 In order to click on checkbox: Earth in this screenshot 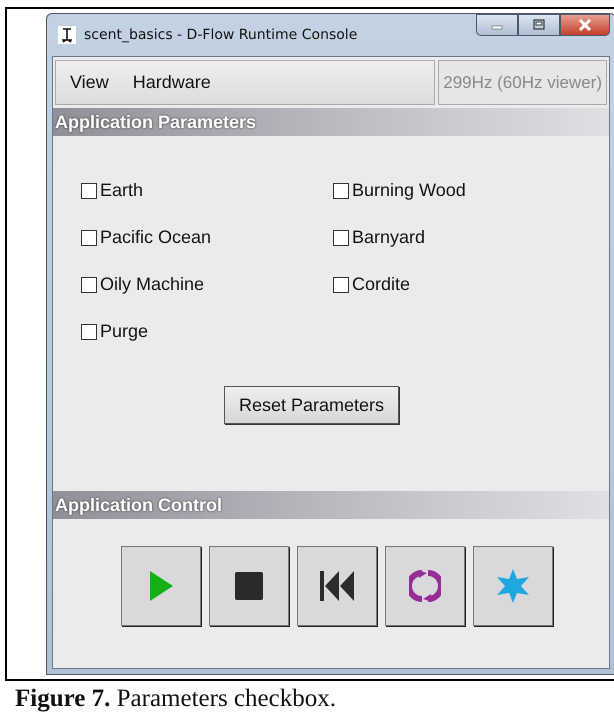, I will do `click(207, 190)`.